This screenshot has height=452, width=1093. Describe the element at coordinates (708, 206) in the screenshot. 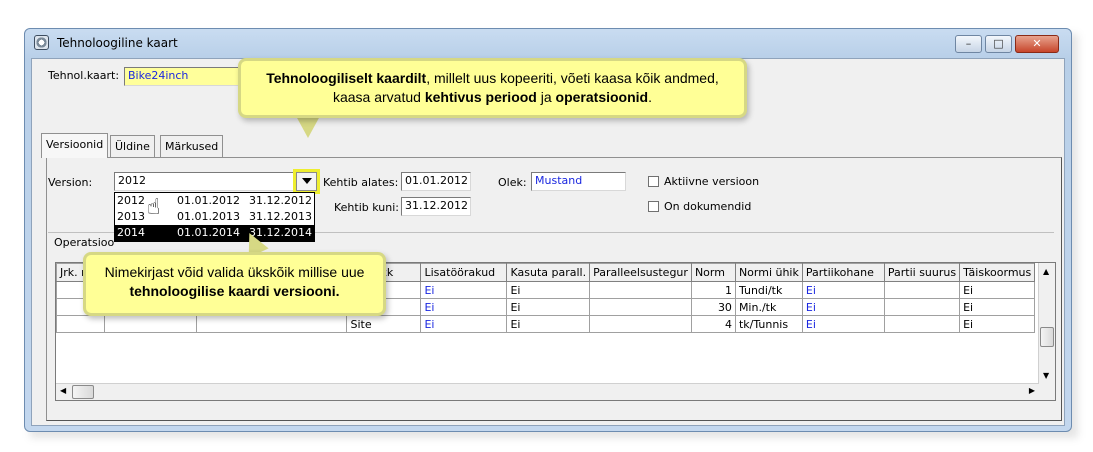

I see `has-documents-label: On dokumendid` at that location.